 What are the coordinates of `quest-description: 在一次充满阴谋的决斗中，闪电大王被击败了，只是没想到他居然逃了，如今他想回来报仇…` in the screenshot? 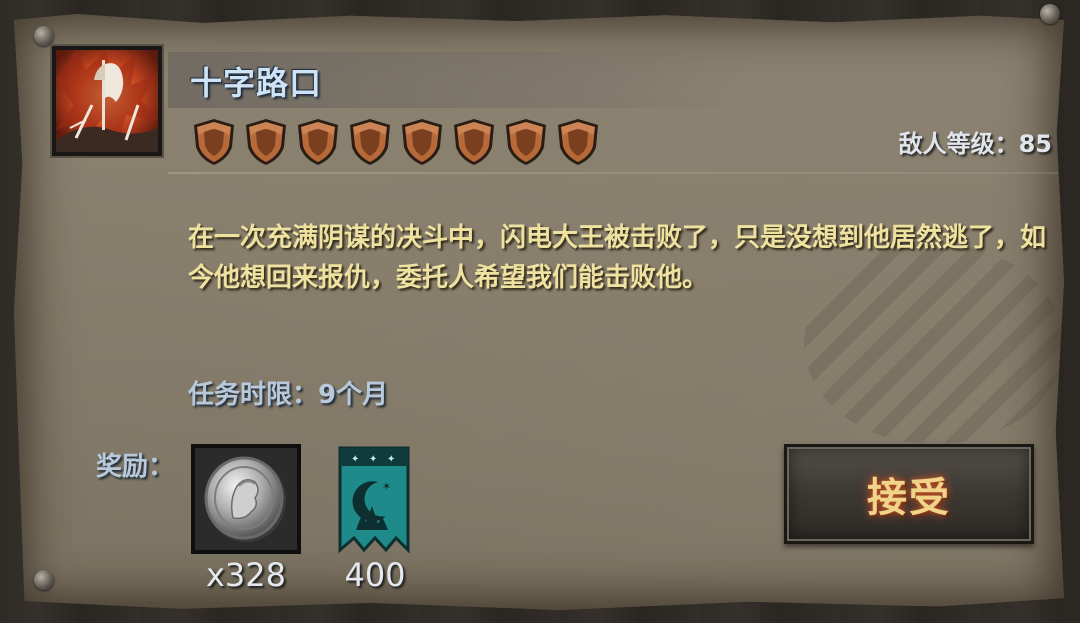 It's located at (617, 258).